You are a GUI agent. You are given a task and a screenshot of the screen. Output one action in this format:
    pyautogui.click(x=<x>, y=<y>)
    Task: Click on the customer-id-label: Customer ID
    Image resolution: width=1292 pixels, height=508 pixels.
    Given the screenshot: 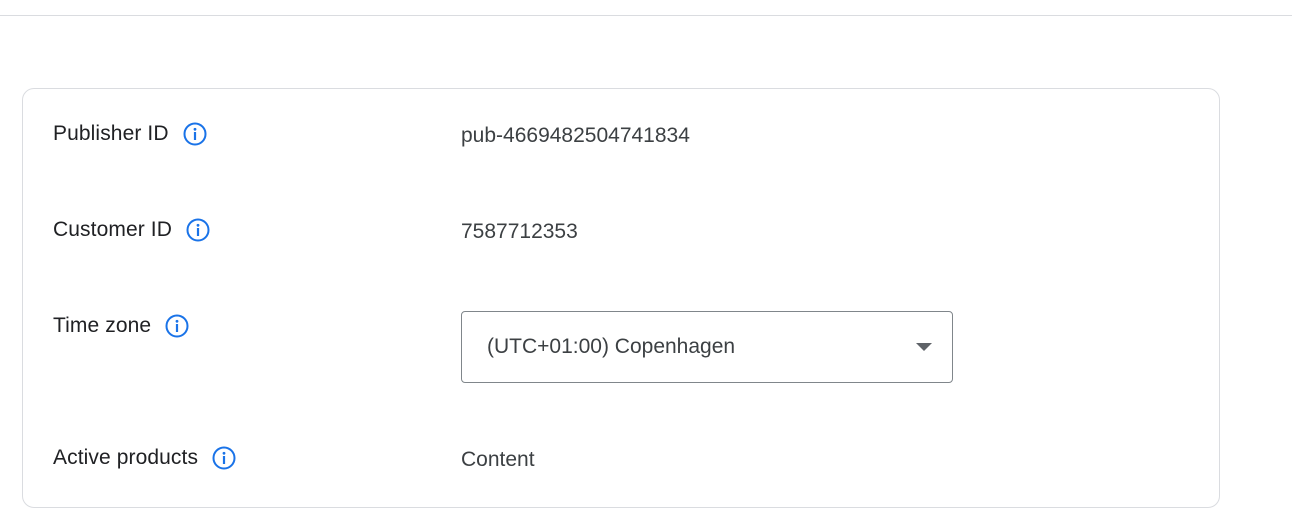 What is the action you would take?
    pyautogui.click(x=112, y=229)
    